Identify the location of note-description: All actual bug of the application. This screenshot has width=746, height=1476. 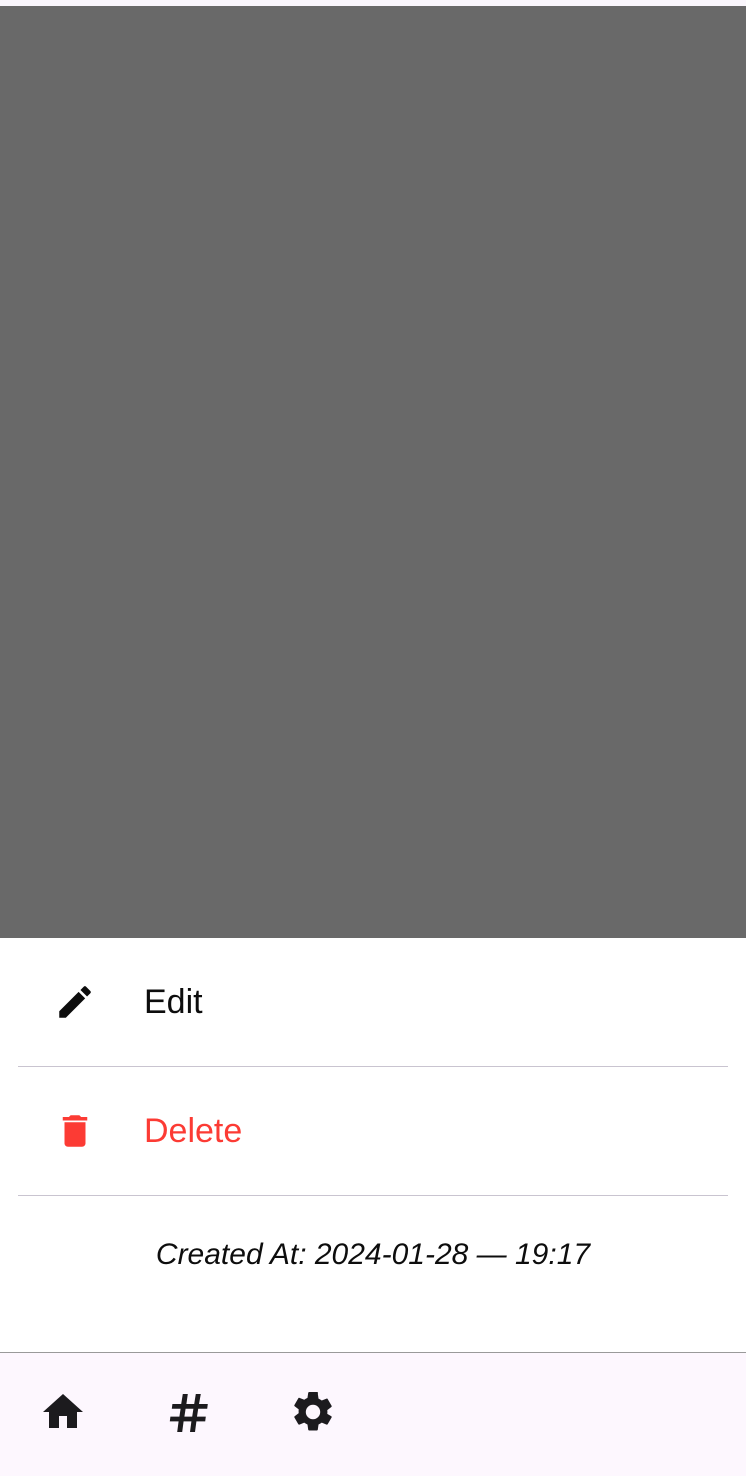
(161, 255).